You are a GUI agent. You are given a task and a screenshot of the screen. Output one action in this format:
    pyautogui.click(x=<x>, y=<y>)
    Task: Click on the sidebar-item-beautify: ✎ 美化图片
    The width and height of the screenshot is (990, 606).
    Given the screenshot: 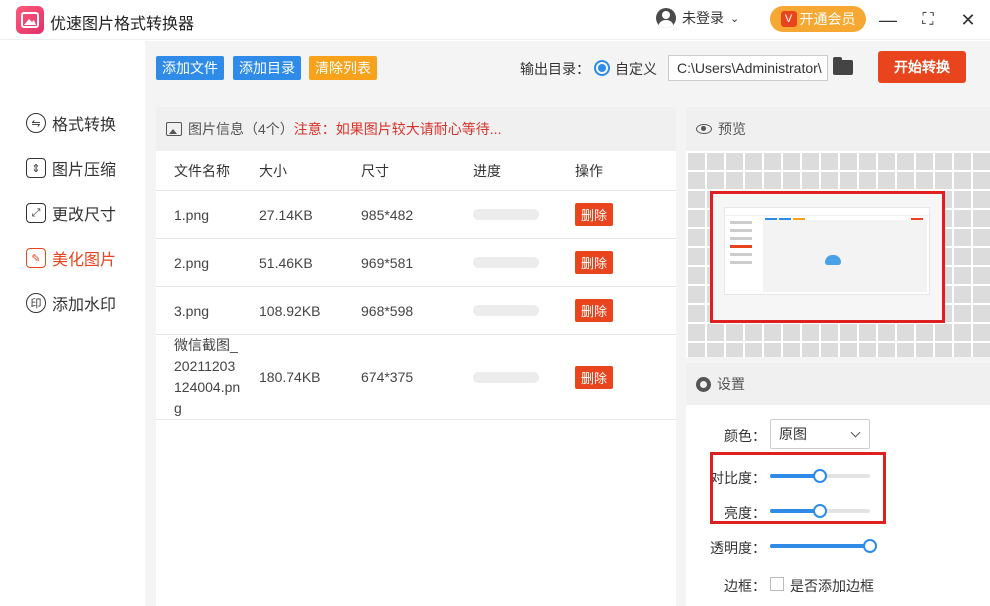 What is the action you would take?
    pyautogui.click(x=71, y=258)
    